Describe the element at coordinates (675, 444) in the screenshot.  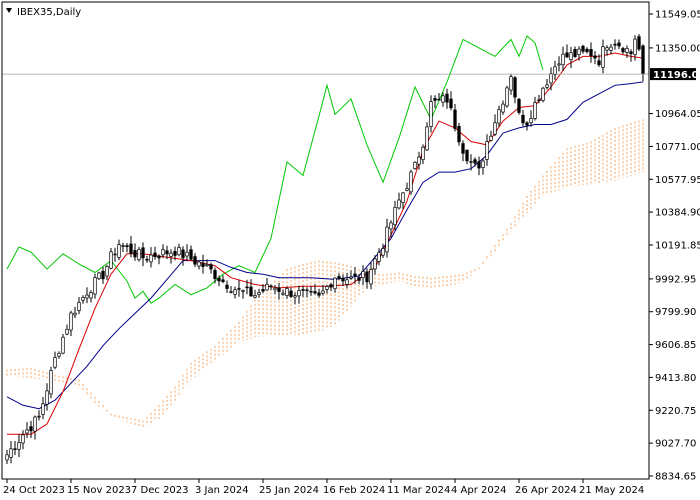
I see `y-tick-label: 9027.70` at that location.